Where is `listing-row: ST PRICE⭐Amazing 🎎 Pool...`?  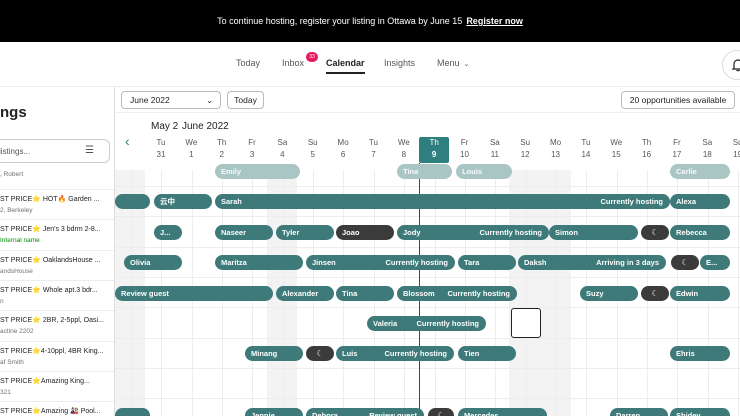 listing-row: ST PRICE⭐Amazing 🎎 Pool... is located at coordinates (57, 408).